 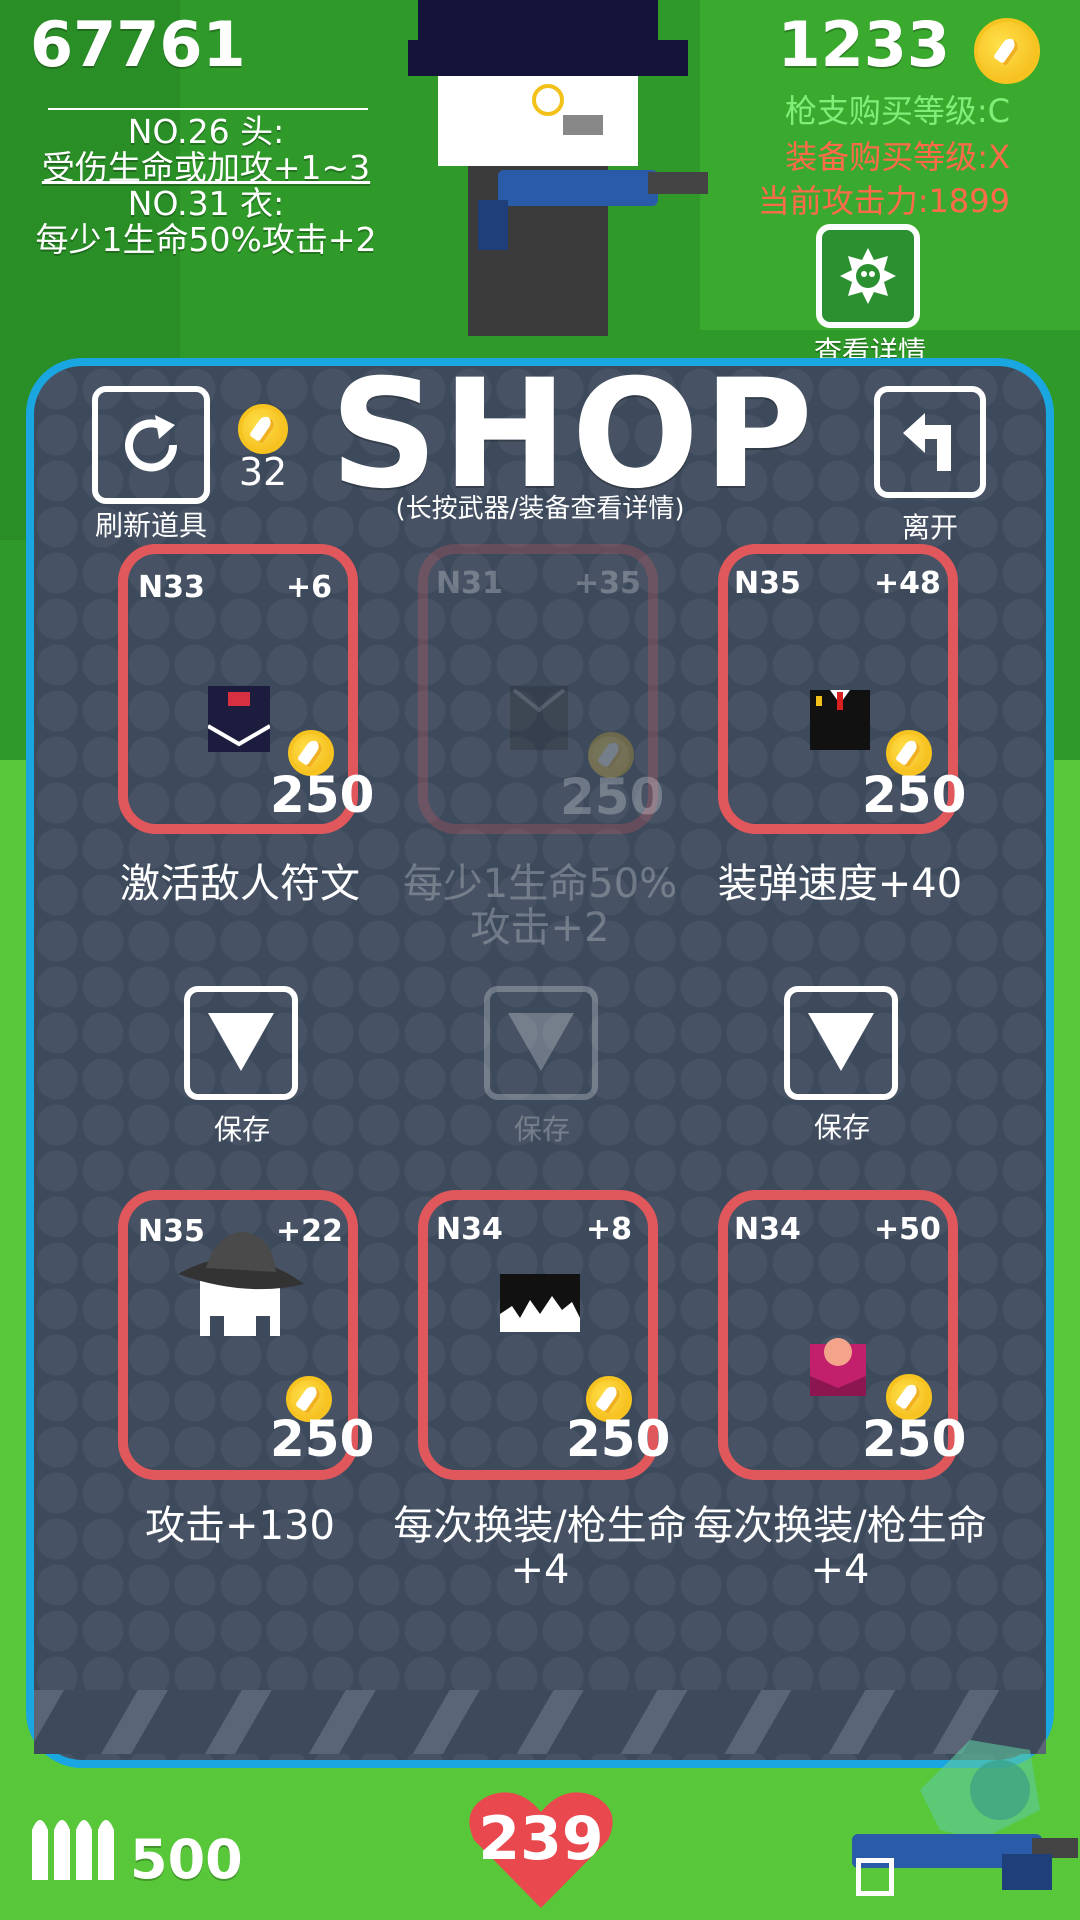 I want to click on ammo-counter: 500, so click(x=186, y=1859).